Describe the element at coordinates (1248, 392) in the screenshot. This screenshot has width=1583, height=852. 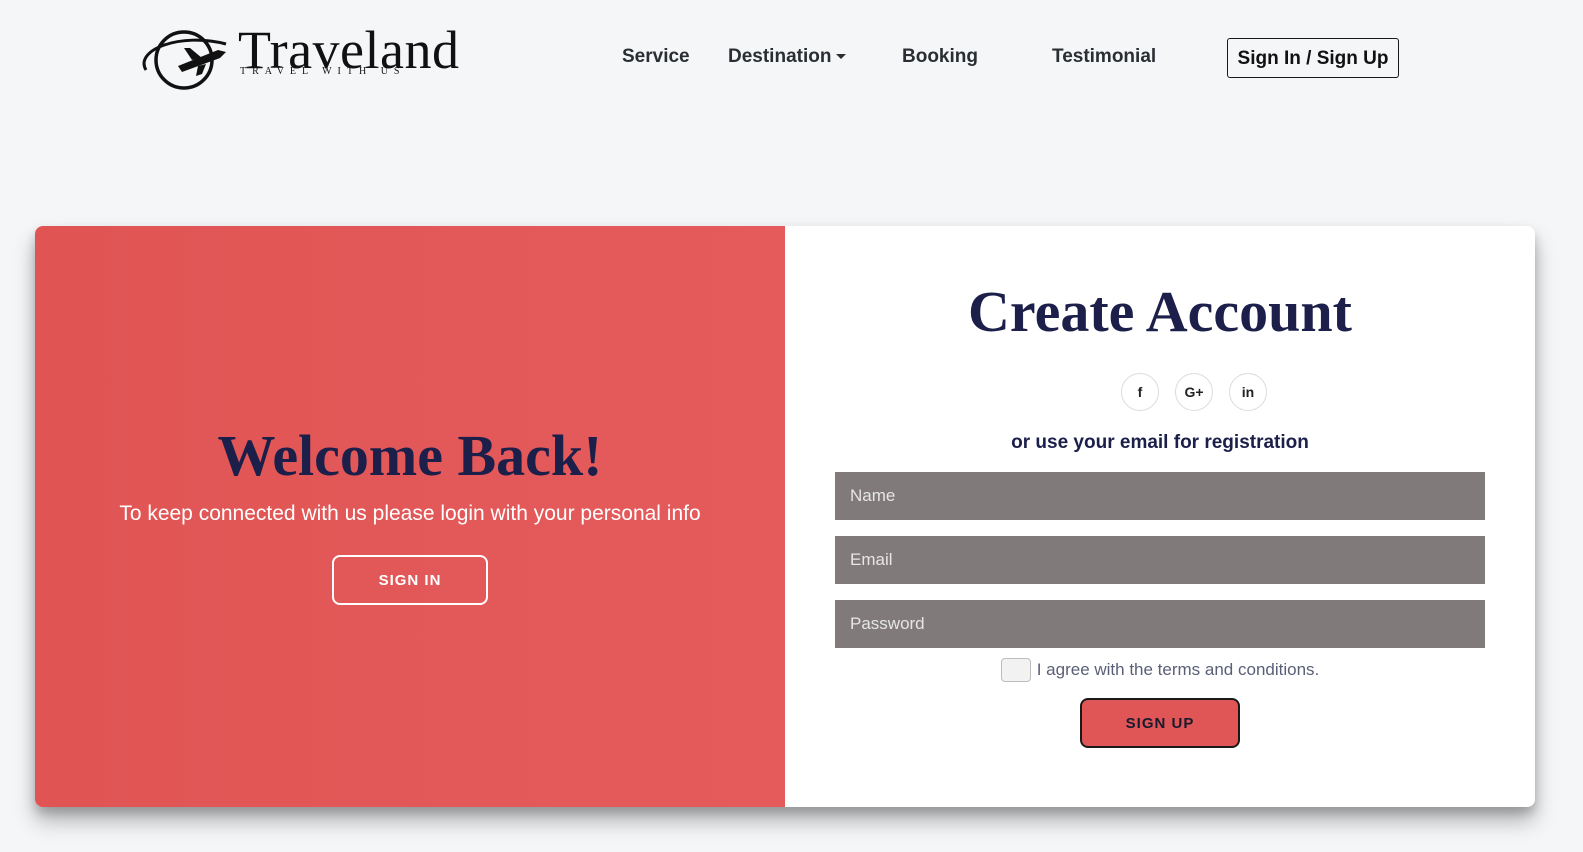
I see `linkedin-icon: in` at that location.